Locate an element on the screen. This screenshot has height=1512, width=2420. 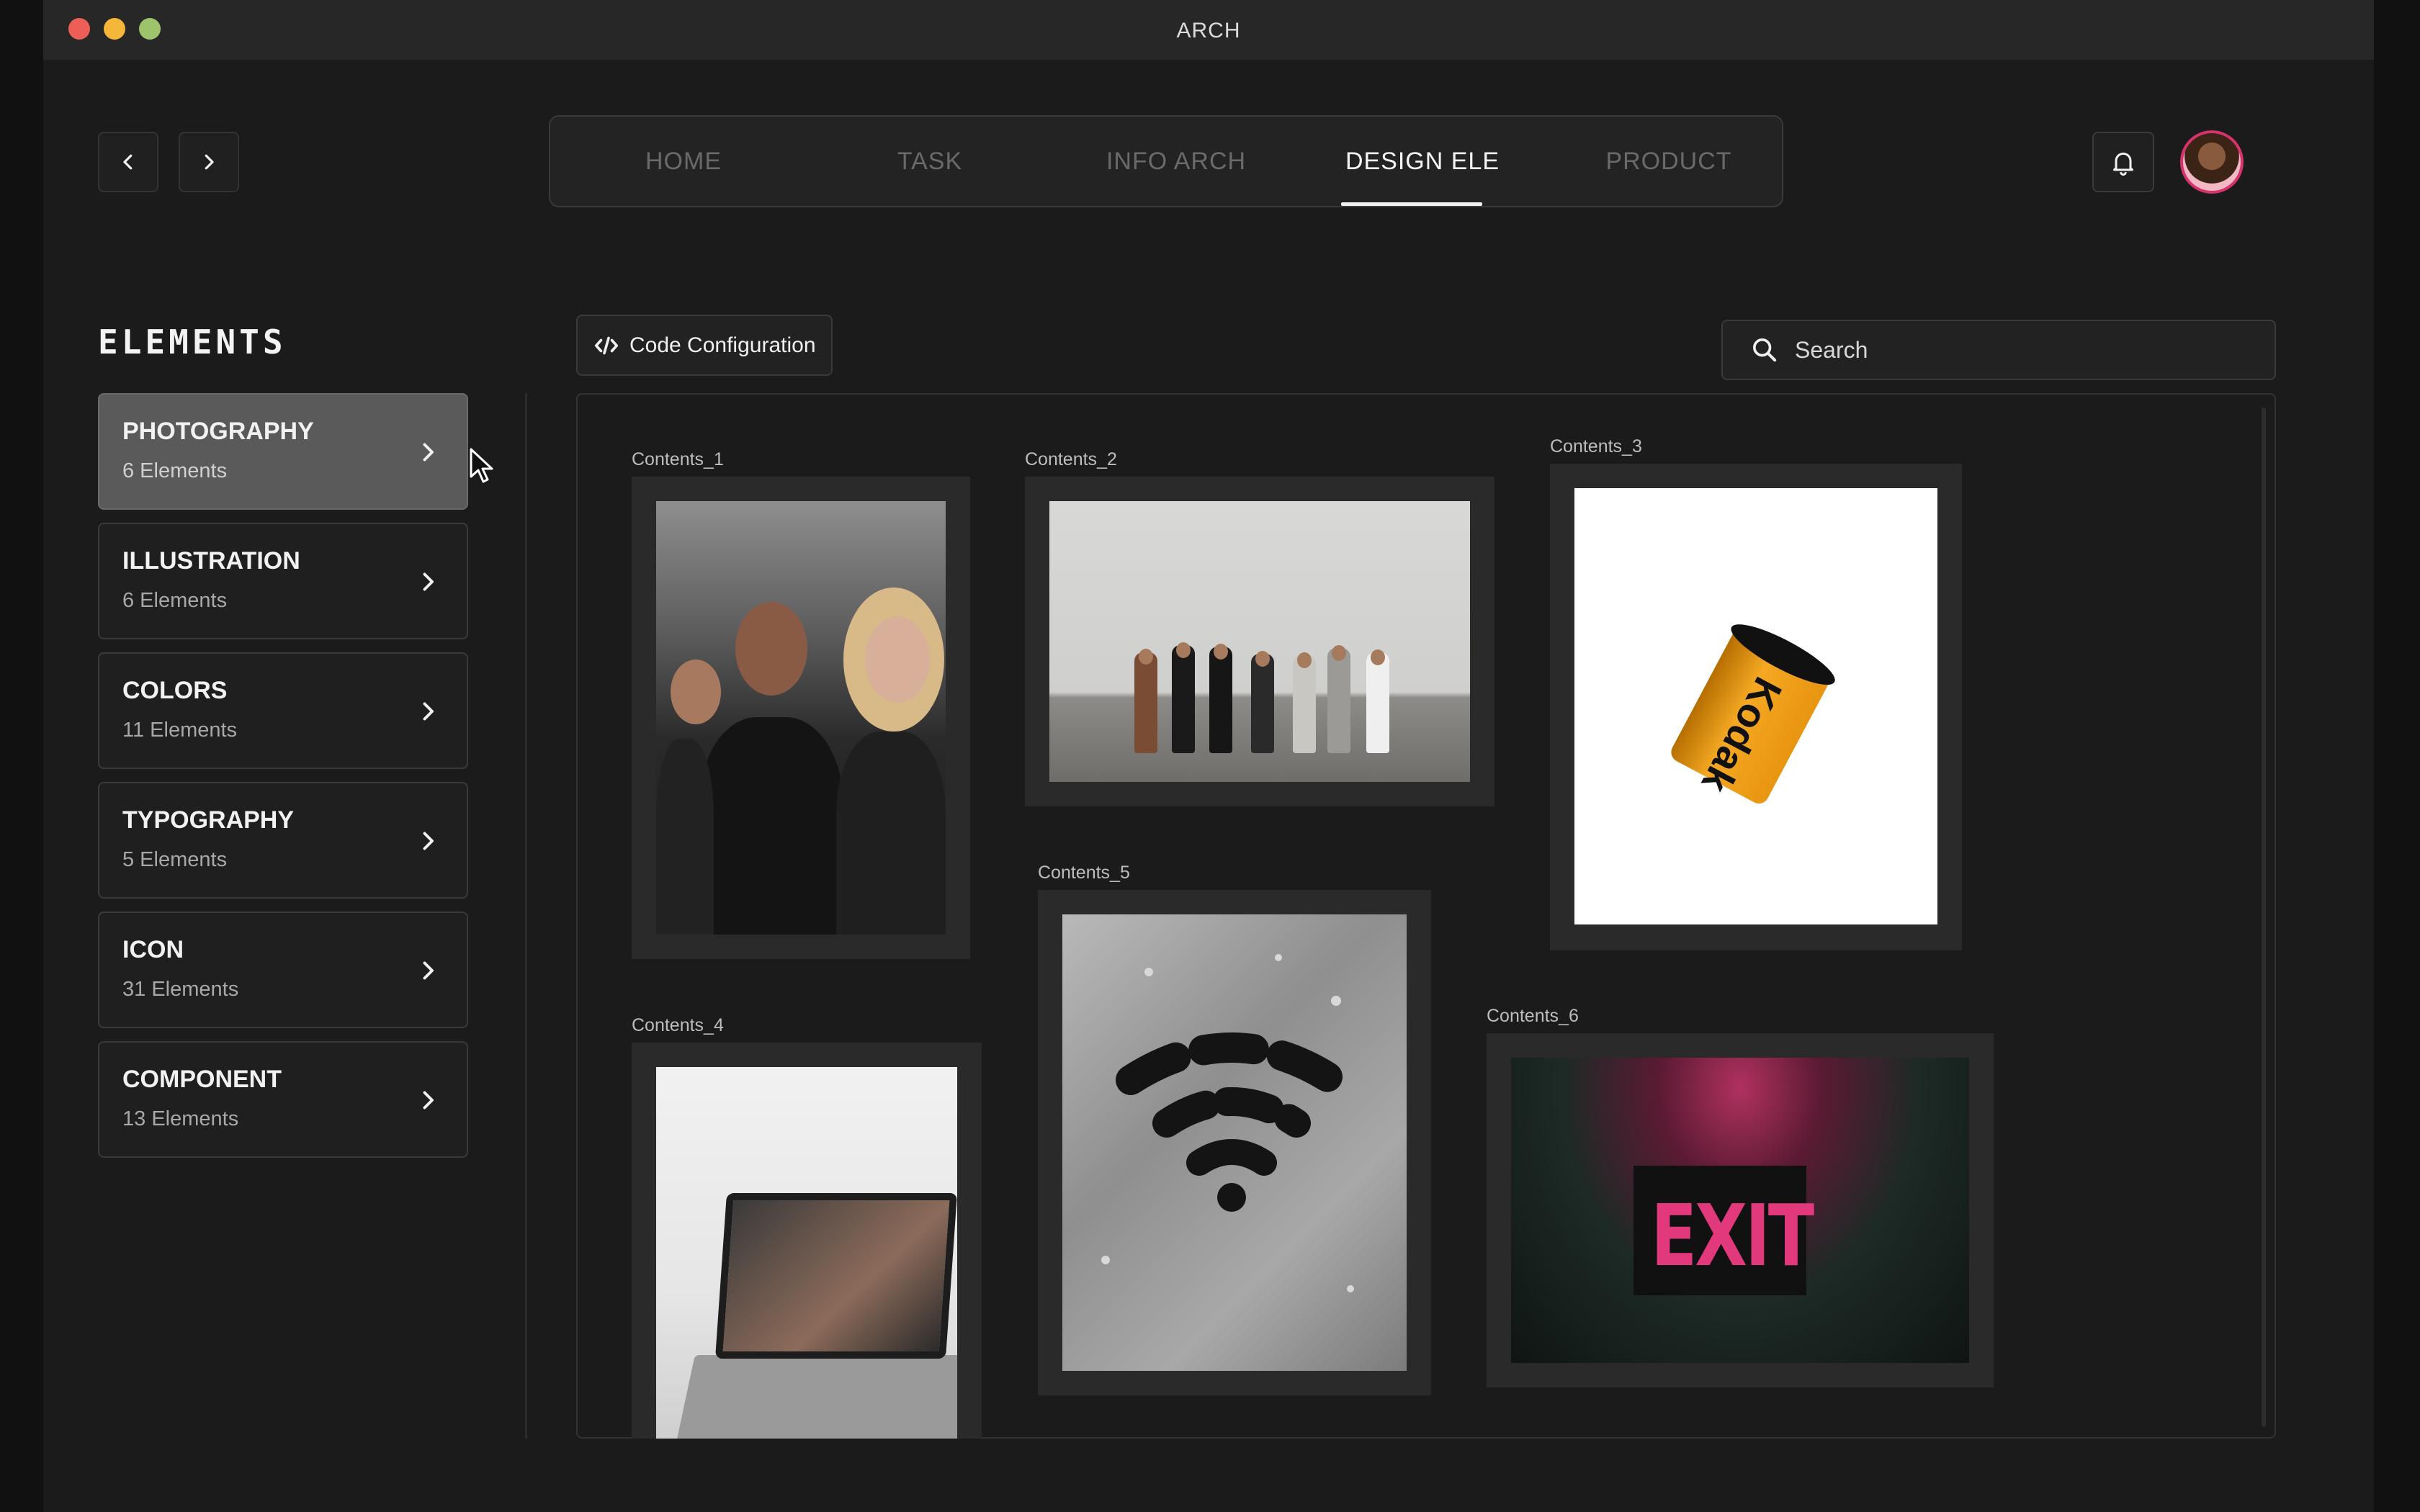
photo-wifi-steel is located at coordinates (1234, 1142).